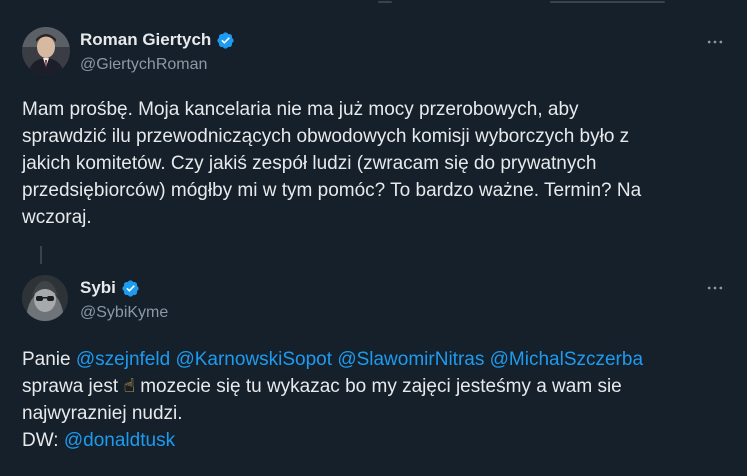 Image resolution: width=747 pixels, height=476 pixels. Describe the element at coordinates (566, 359) in the screenshot. I see `mention-link: @MichalSzczerba` at that location.